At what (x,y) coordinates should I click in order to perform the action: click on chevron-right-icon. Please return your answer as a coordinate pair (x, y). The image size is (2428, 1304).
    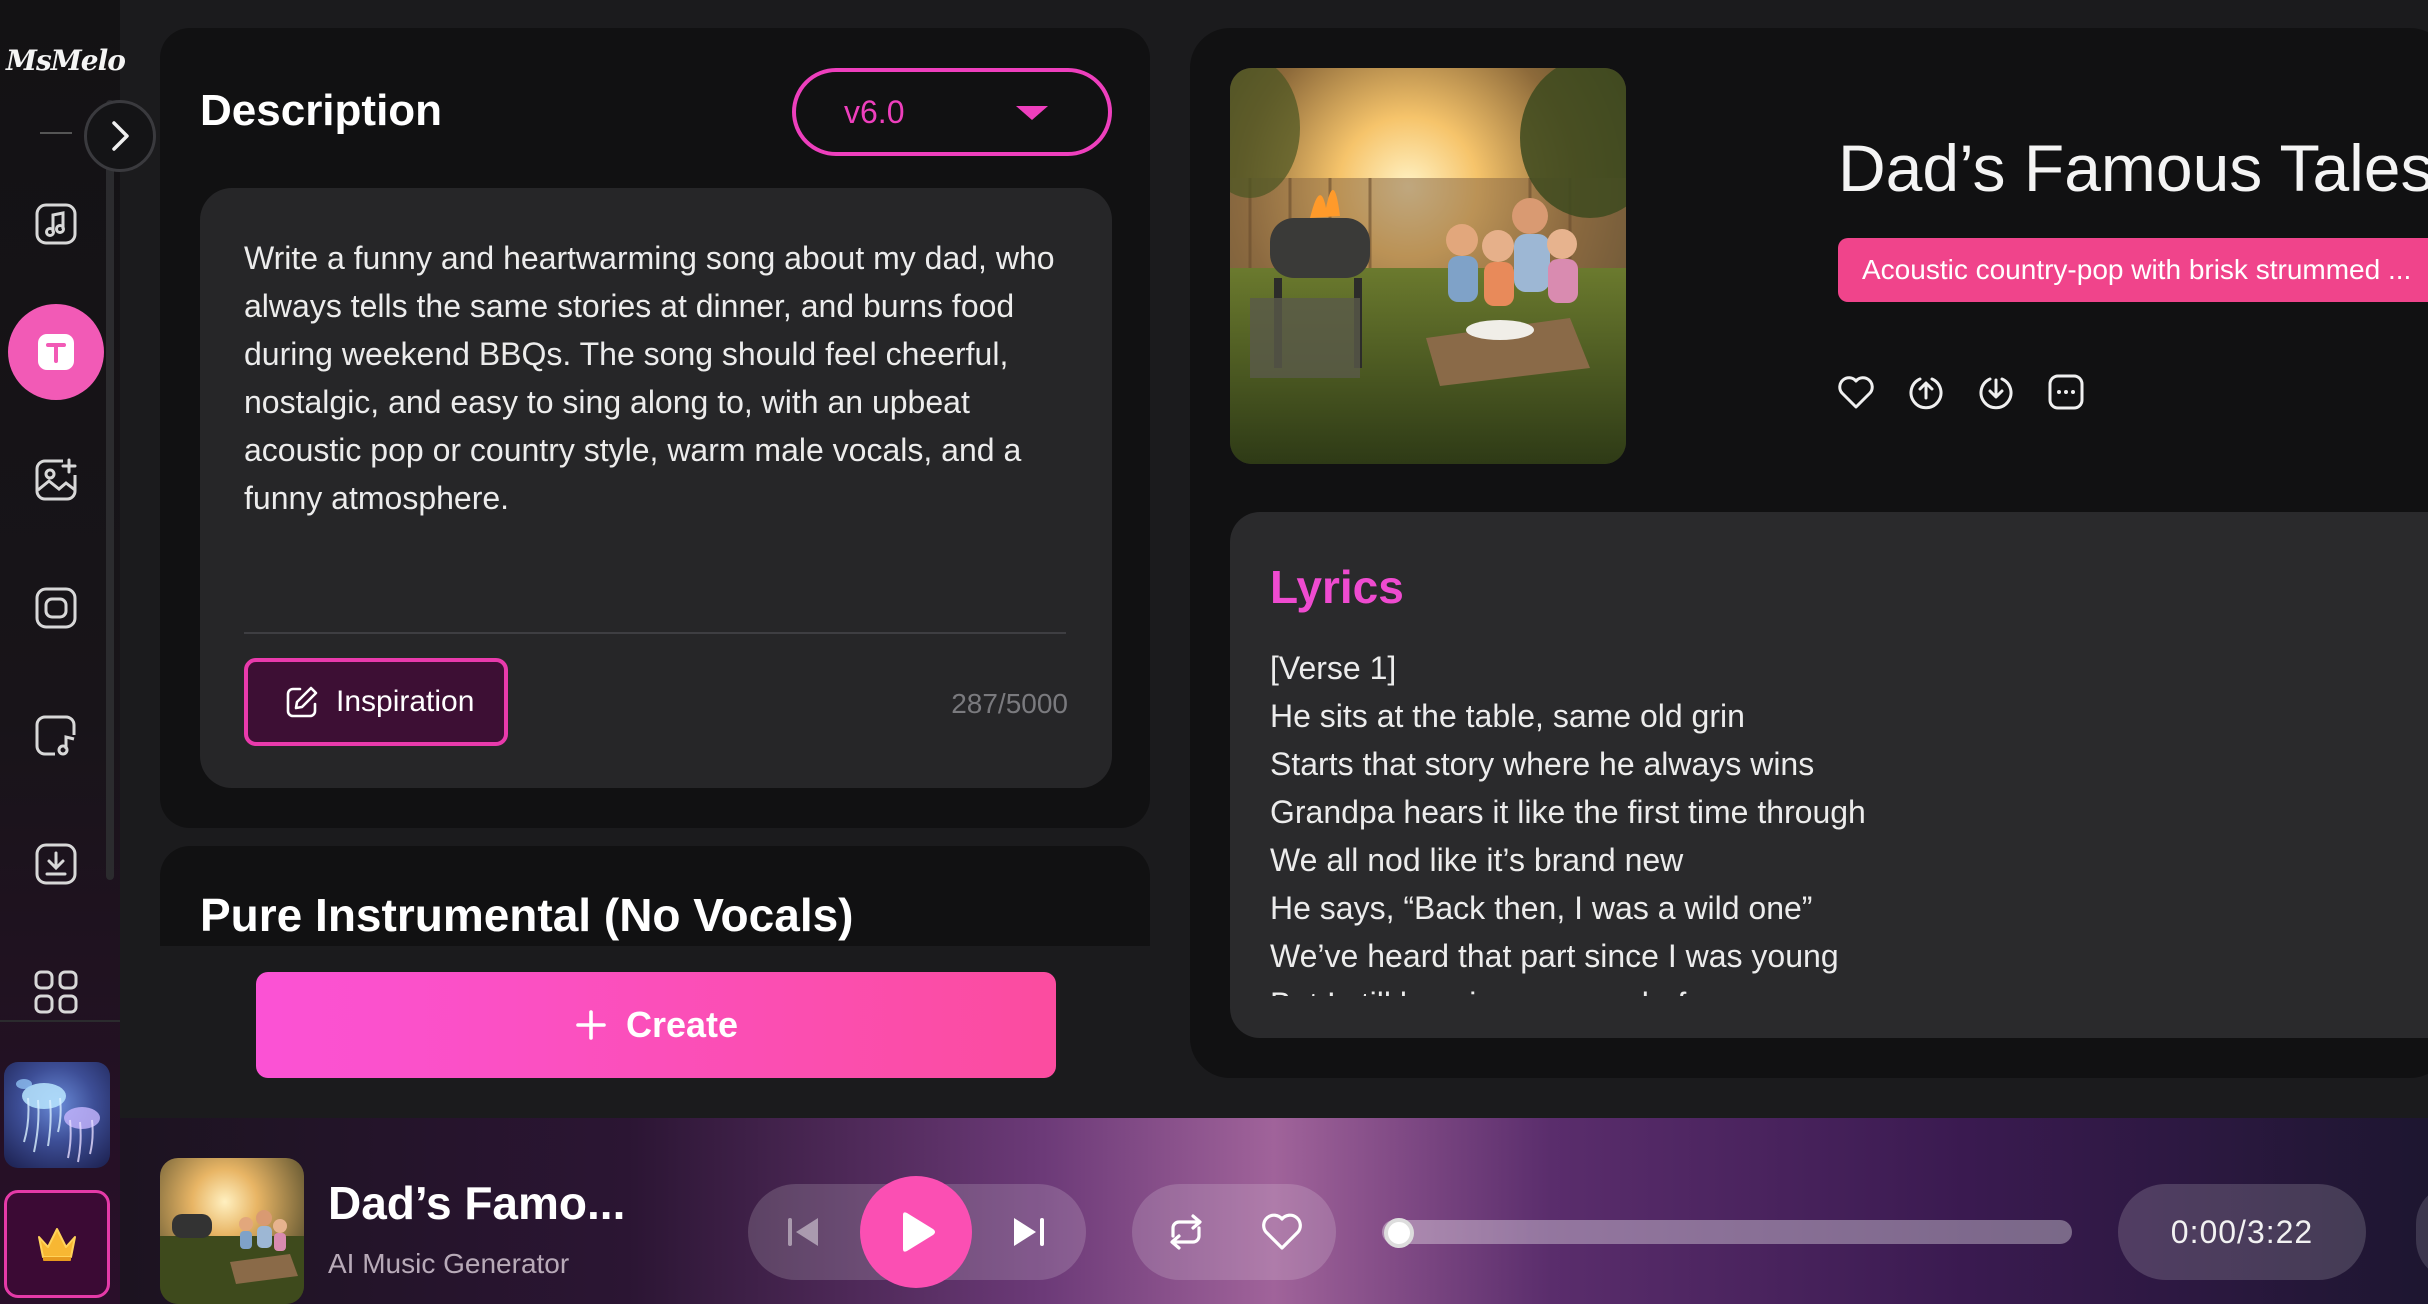
    Looking at the image, I should click on (120, 136).